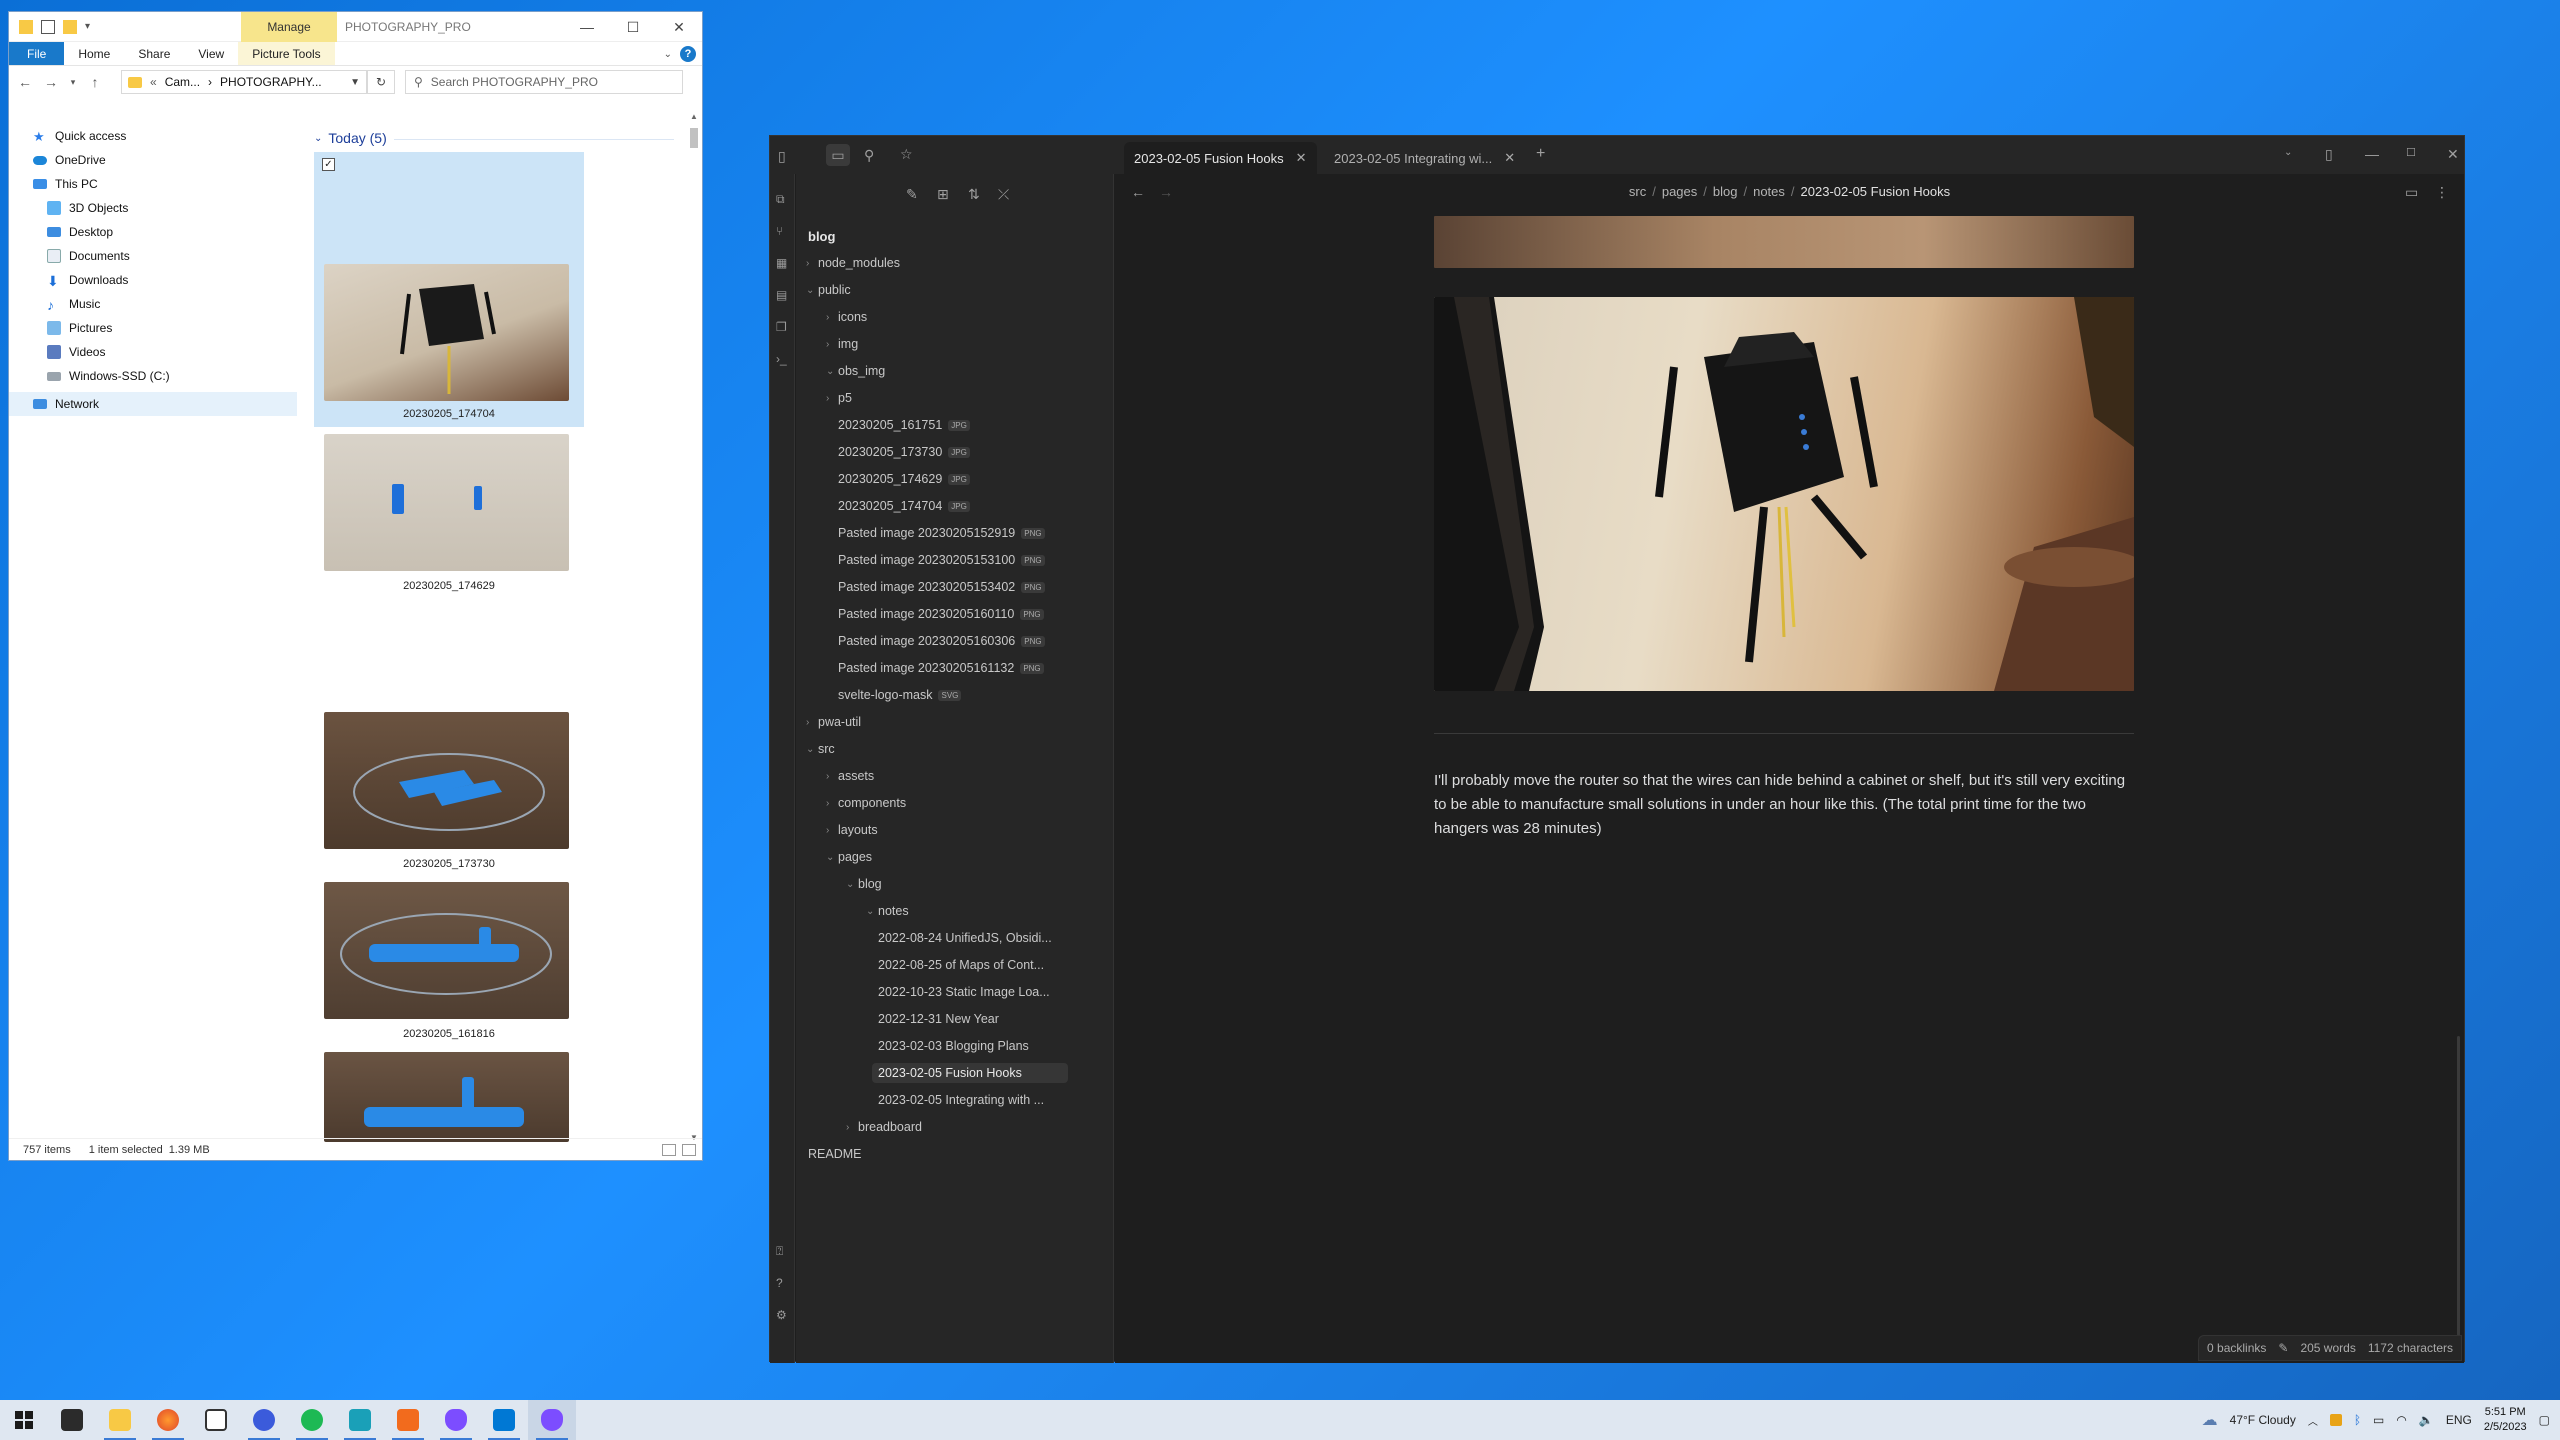 The image size is (2560, 1440). Describe the element at coordinates (688, 54) in the screenshot. I see `help-icon: ?` at that location.